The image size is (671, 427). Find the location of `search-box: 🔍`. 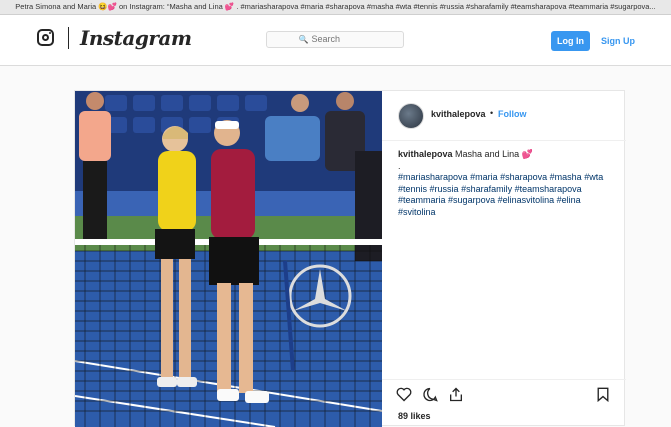

search-box: 🔍 is located at coordinates (335, 39).